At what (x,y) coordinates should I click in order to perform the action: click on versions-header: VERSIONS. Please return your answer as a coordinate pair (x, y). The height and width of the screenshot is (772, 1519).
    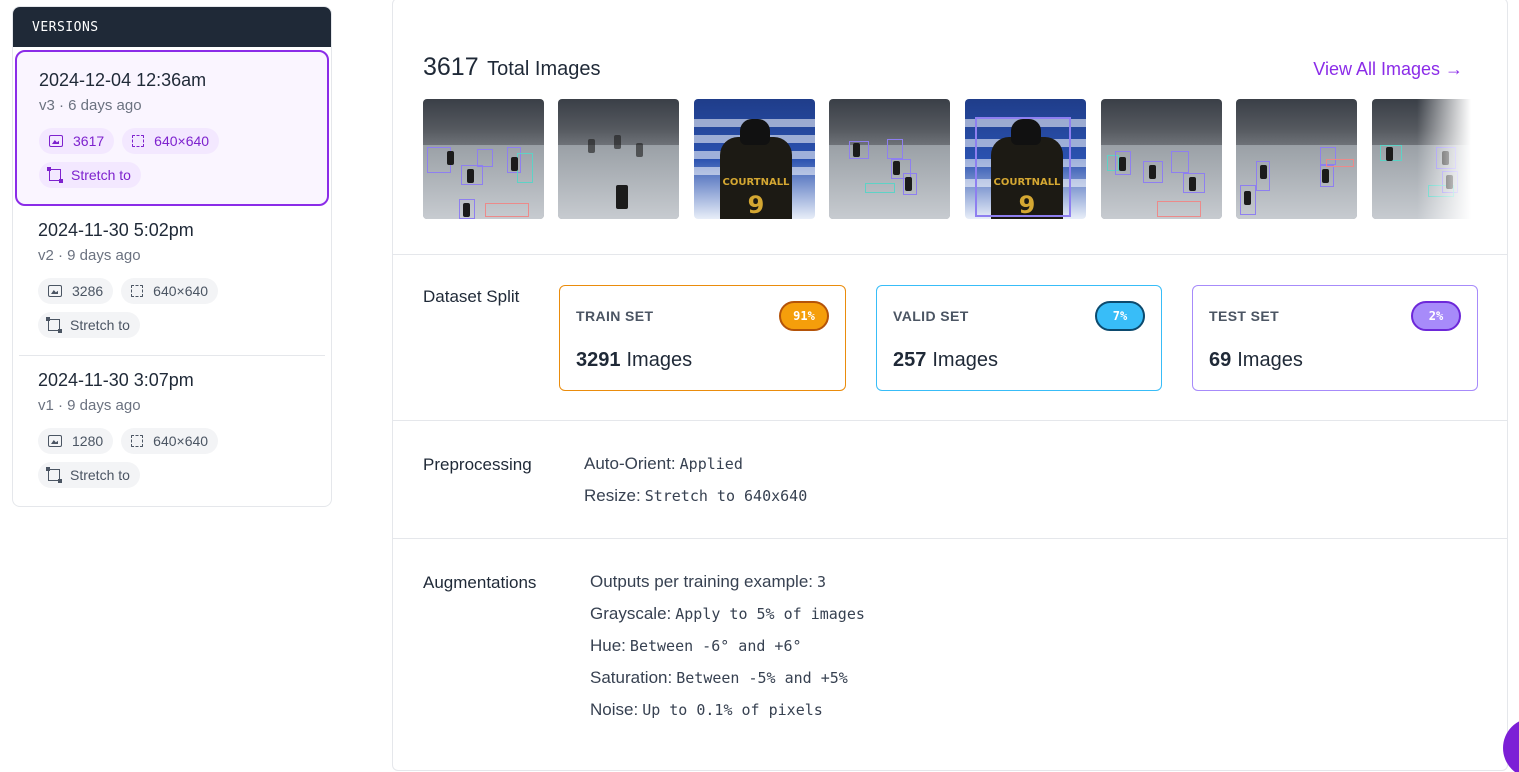
    Looking at the image, I should click on (172, 27).